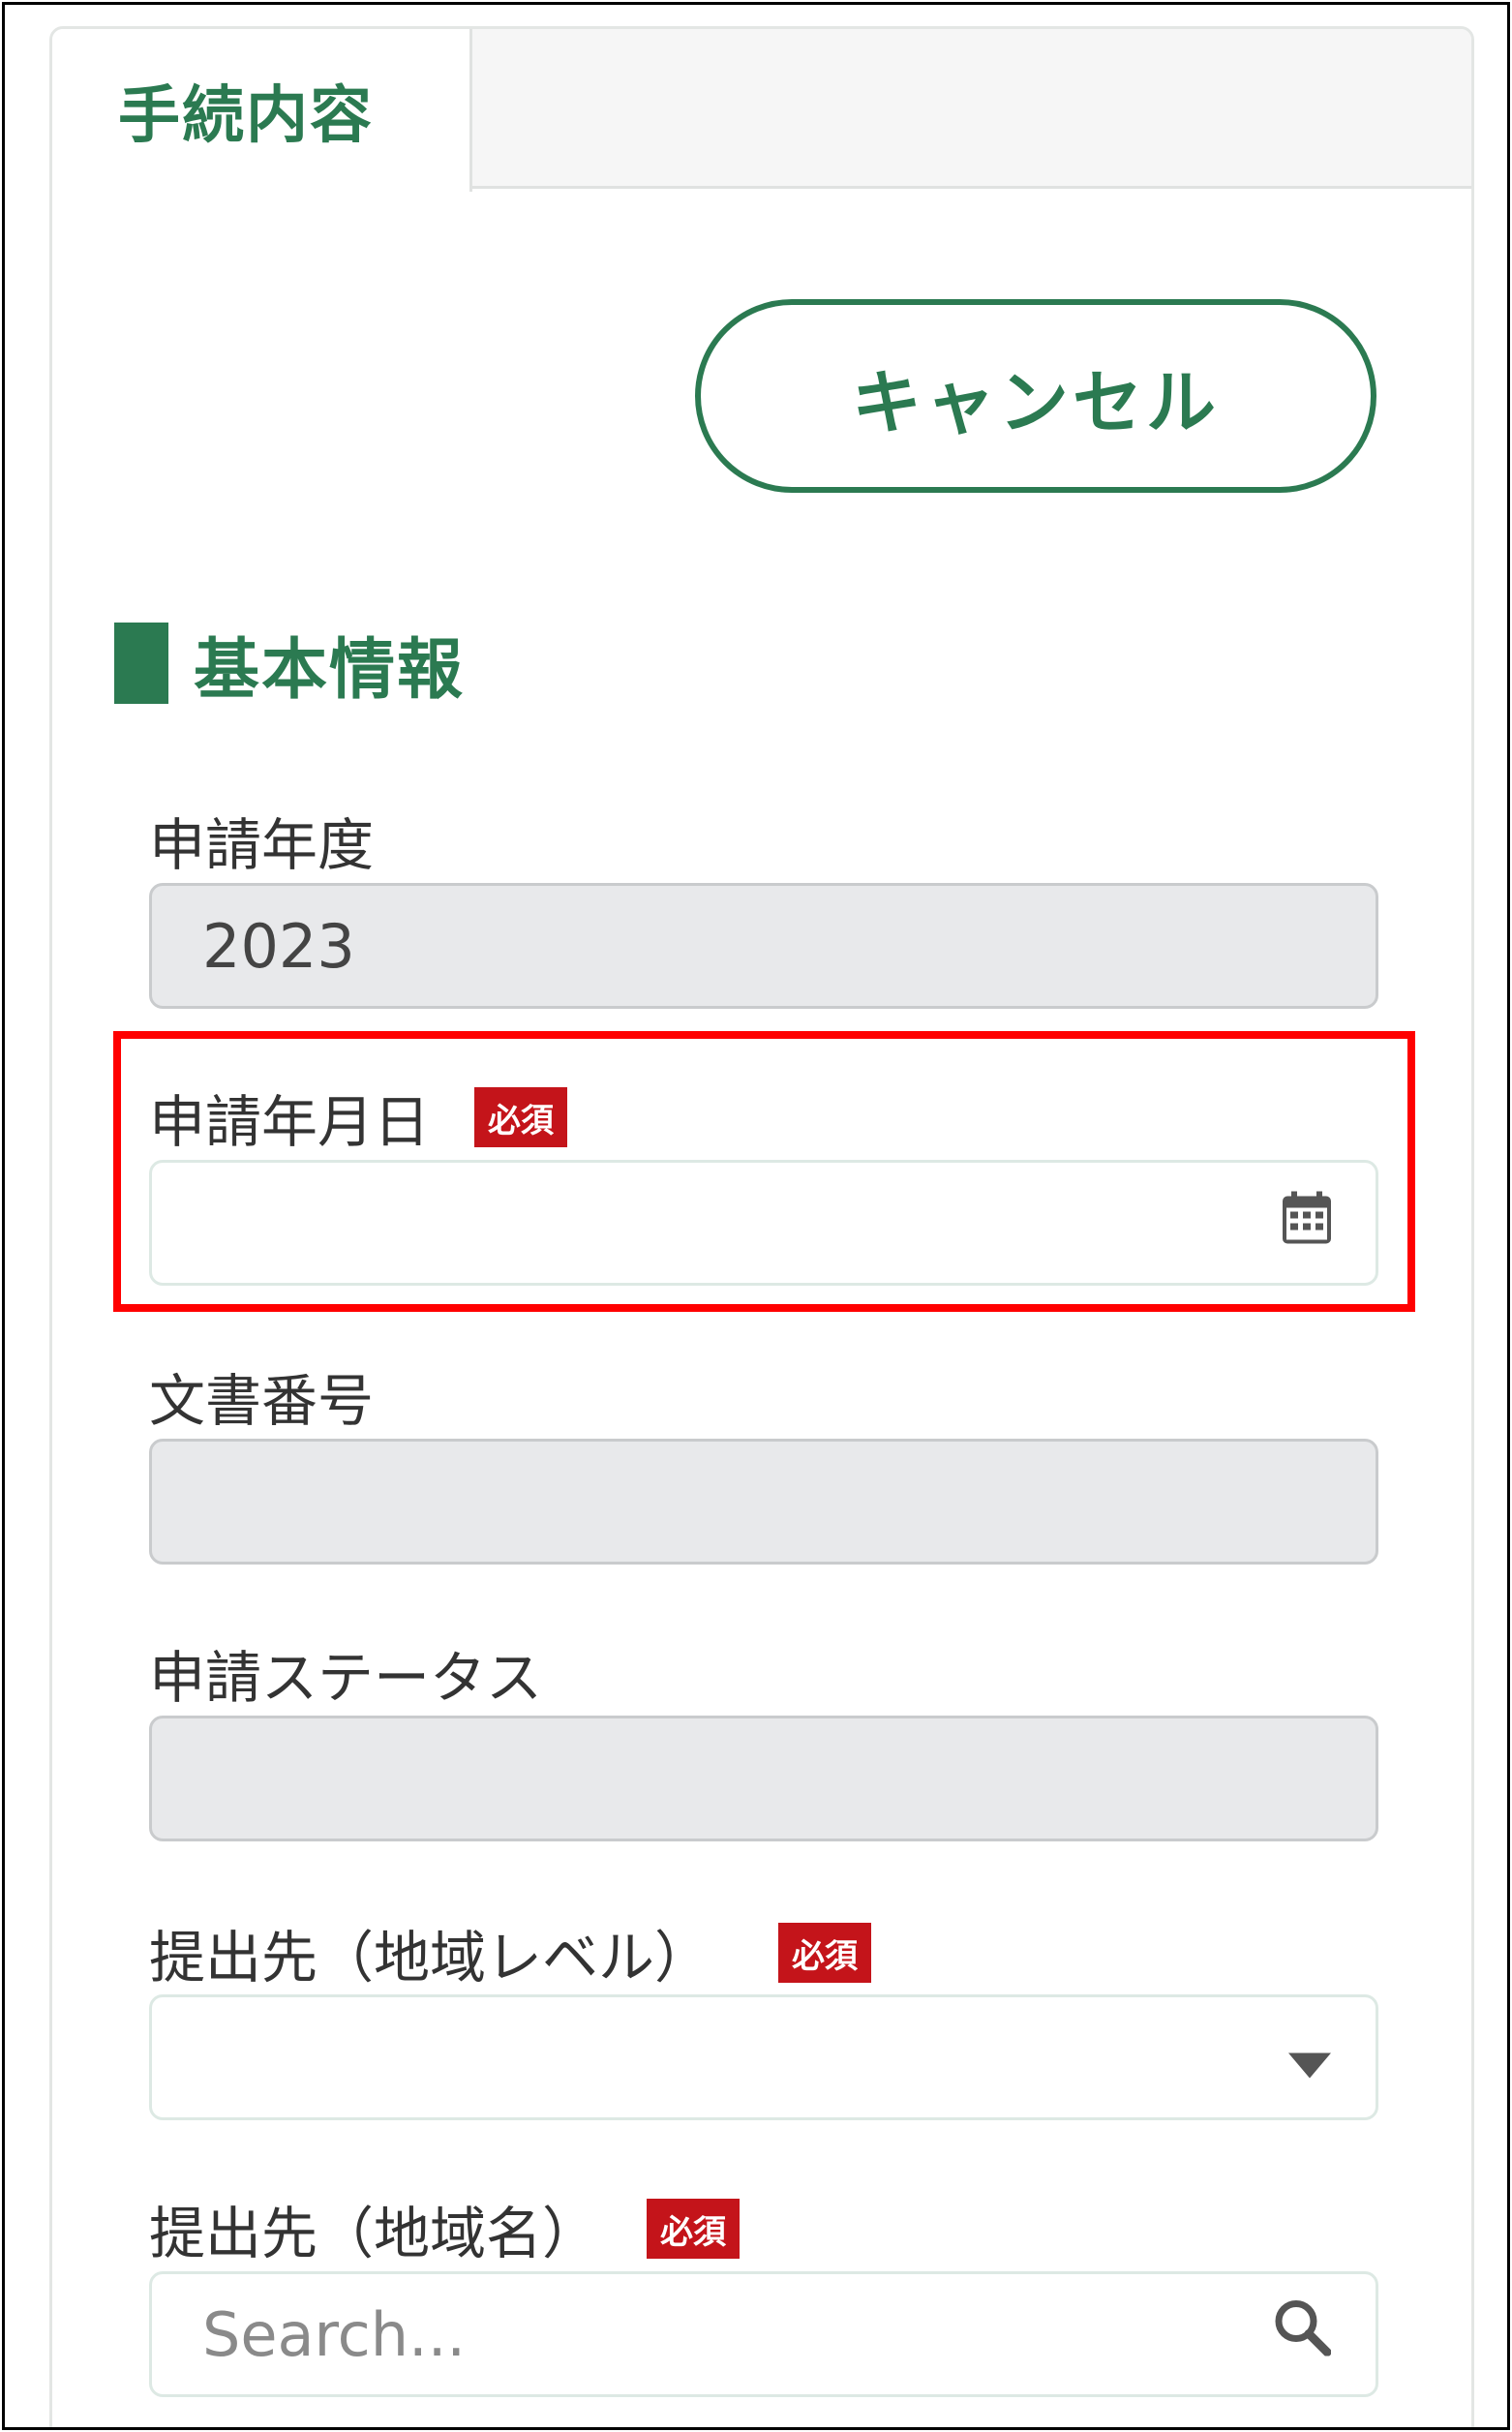 The image size is (1512, 2432). What do you see at coordinates (278, 946) in the screenshot?
I see `application-year-value: 2023` at bounding box center [278, 946].